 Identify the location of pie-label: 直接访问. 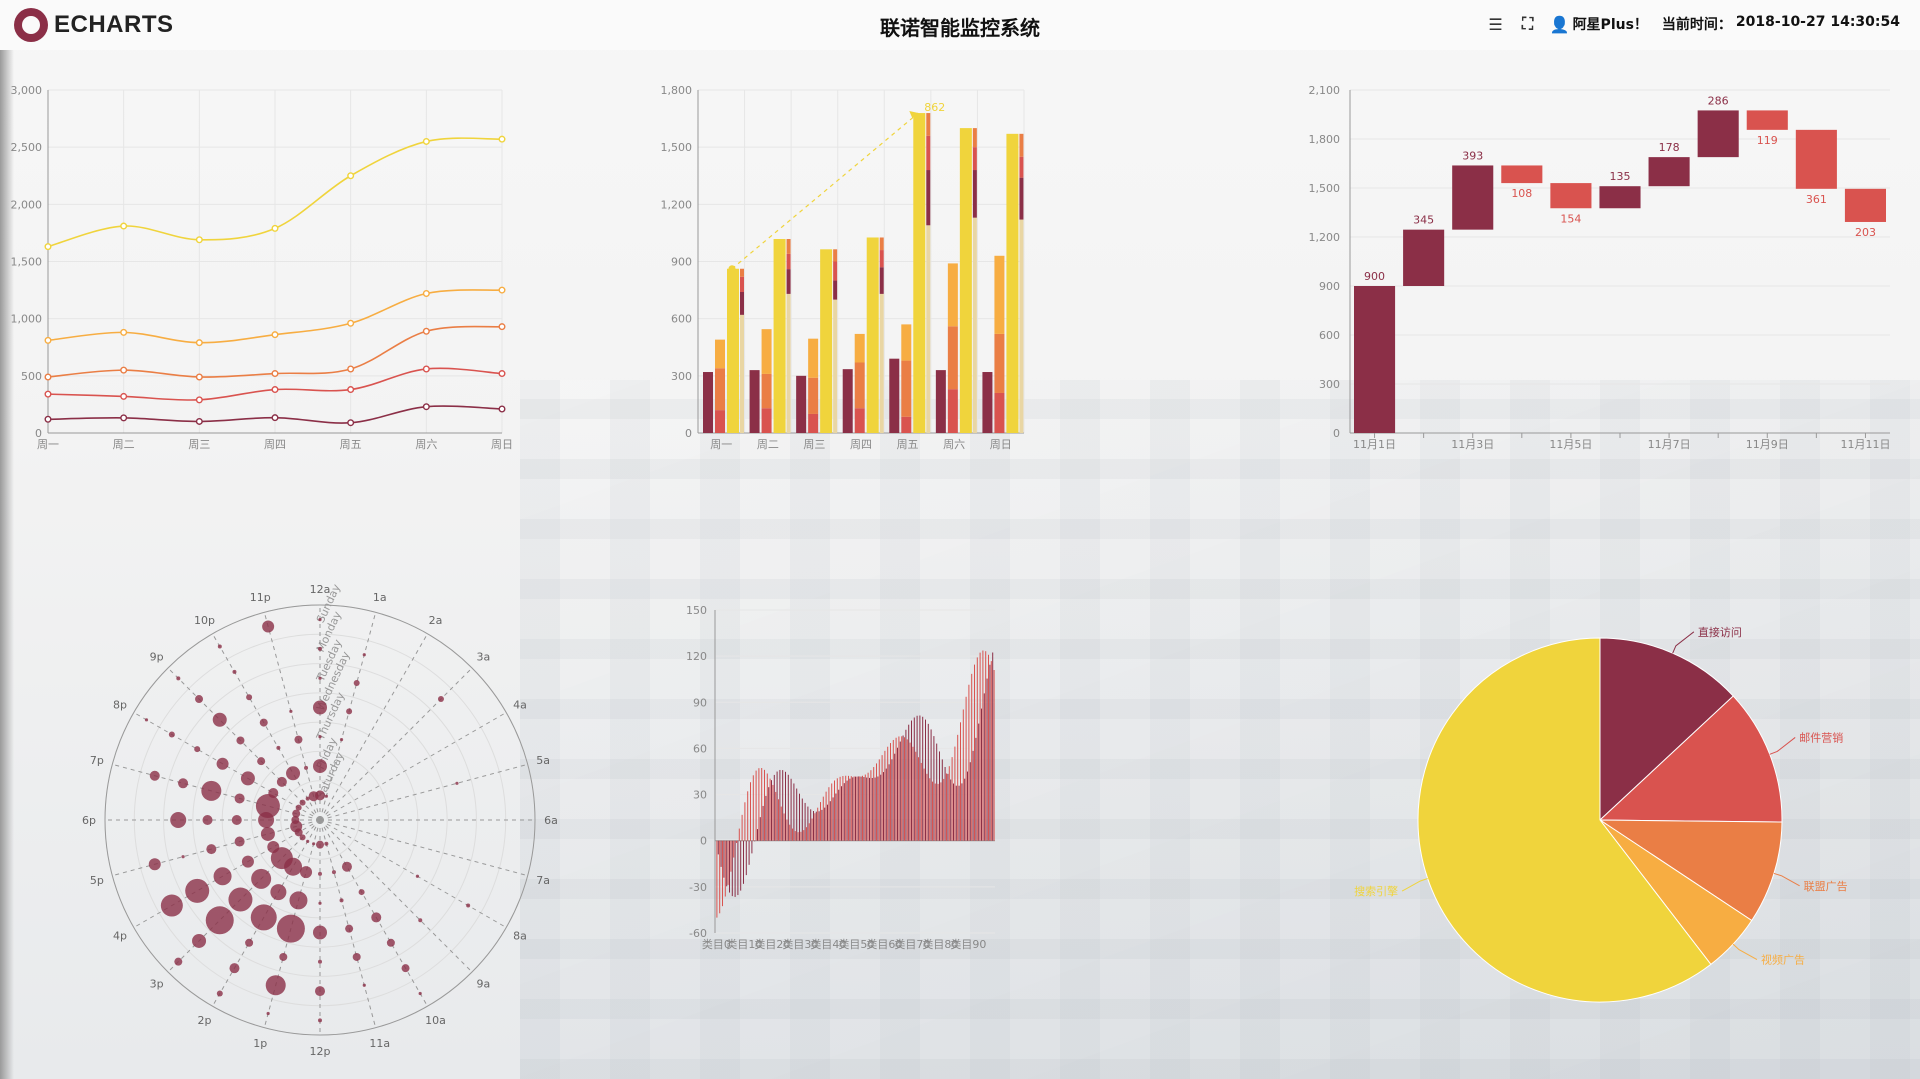
(1720, 632).